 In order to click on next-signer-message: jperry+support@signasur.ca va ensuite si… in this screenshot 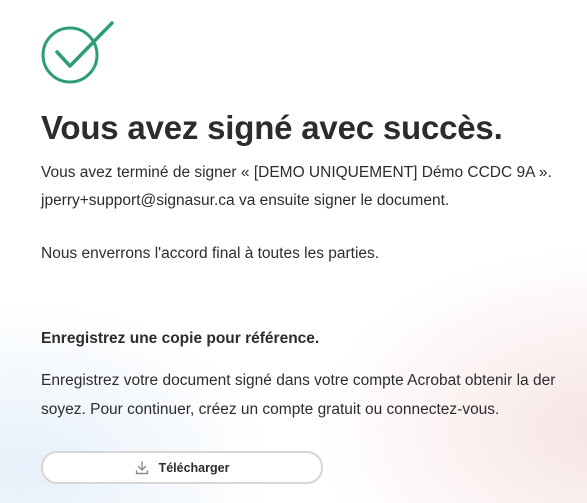, I will do `click(245, 200)`.